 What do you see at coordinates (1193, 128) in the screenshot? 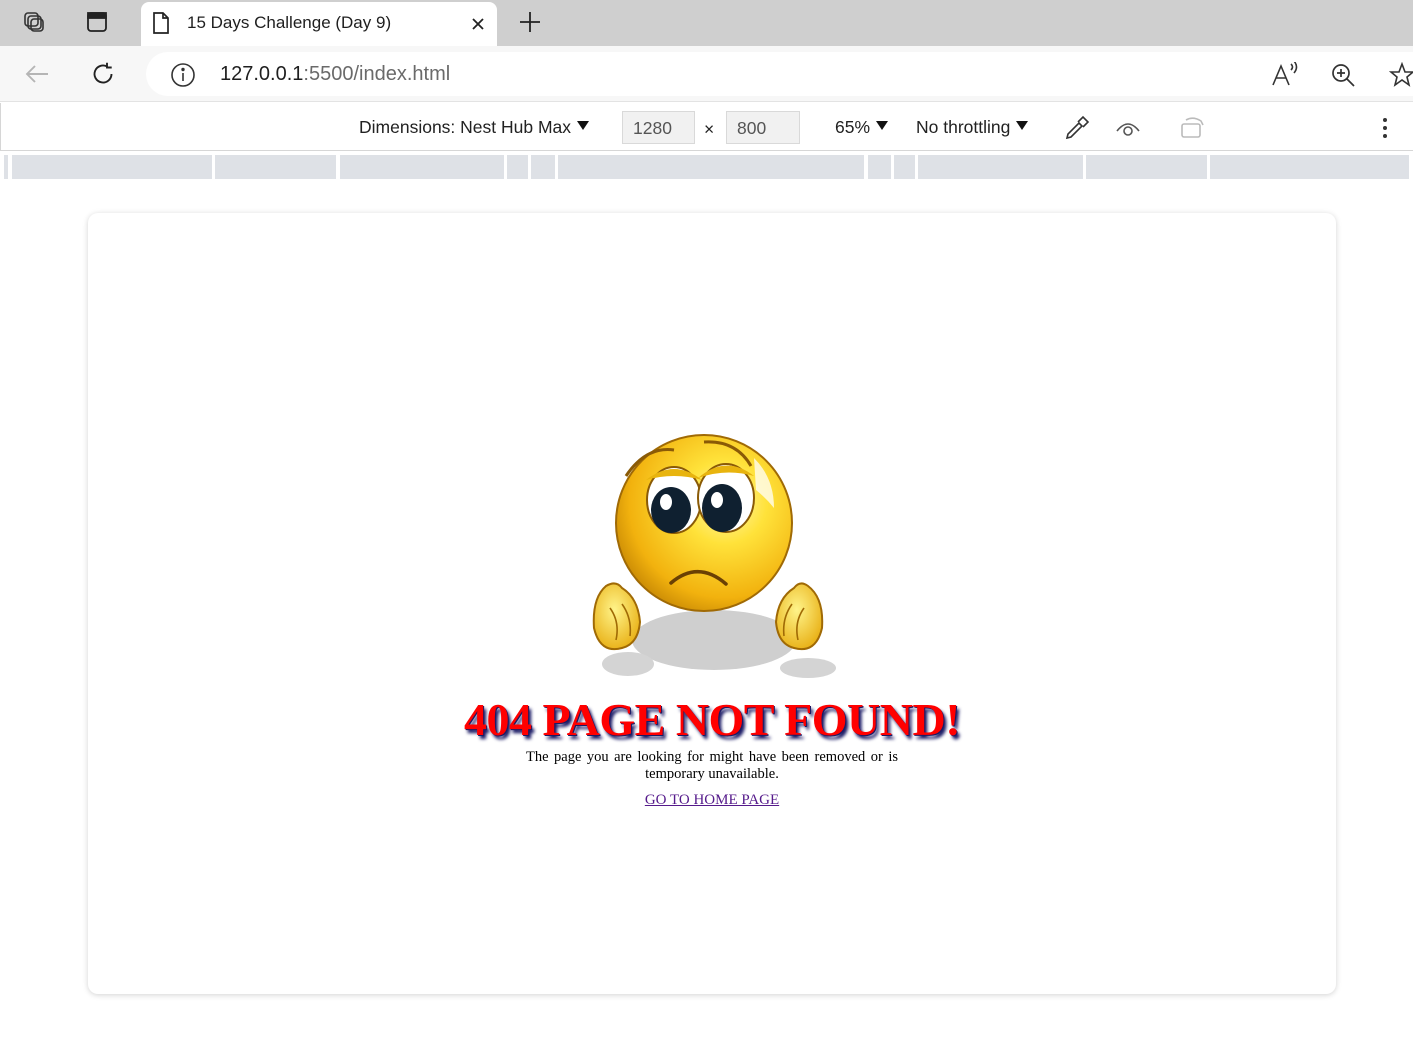
I see `rotate-icon` at bounding box center [1193, 128].